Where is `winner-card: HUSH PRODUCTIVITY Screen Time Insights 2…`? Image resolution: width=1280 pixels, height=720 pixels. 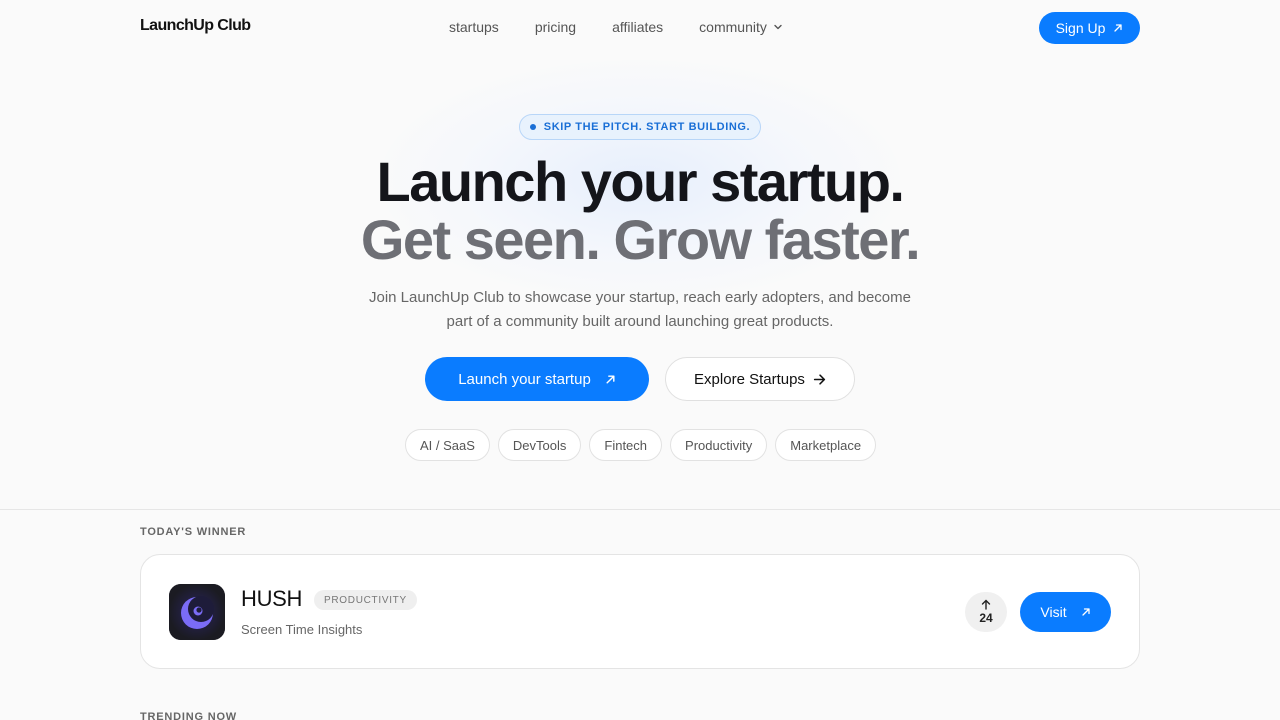
winner-card: HUSH PRODUCTIVITY Screen Time Insights 2… is located at coordinates (640, 611).